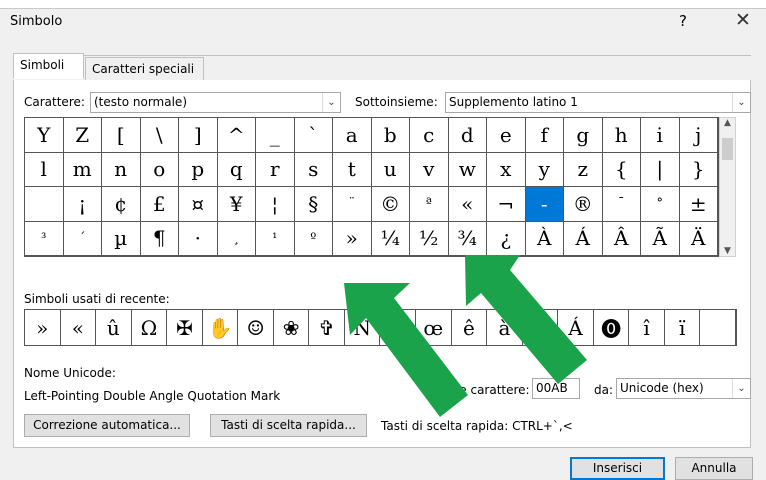 This screenshot has height=480, width=766. What do you see at coordinates (598, 102) in the screenshot?
I see `subset-select: Supplemento latino 1 ⌄` at bounding box center [598, 102].